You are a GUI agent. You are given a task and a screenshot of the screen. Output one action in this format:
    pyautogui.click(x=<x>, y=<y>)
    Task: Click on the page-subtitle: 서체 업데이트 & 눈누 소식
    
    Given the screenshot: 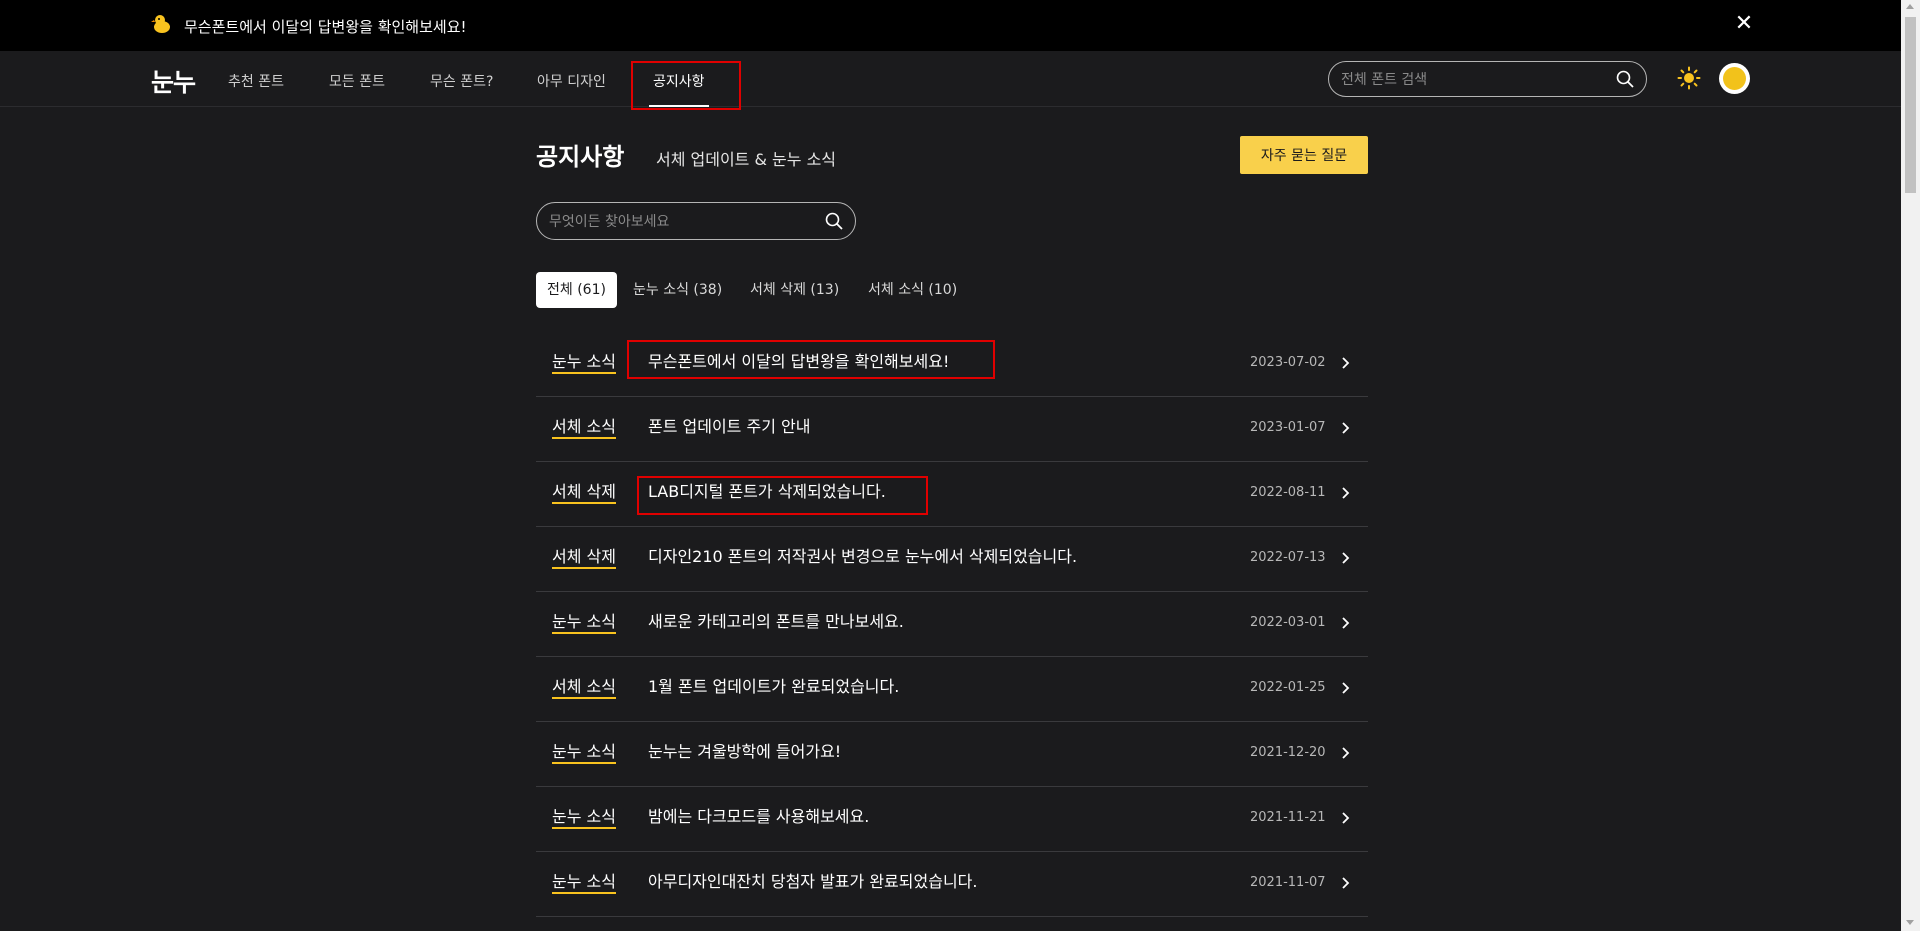 What is the action you would take?
    pyautogui.click(x=746, y=159)
    